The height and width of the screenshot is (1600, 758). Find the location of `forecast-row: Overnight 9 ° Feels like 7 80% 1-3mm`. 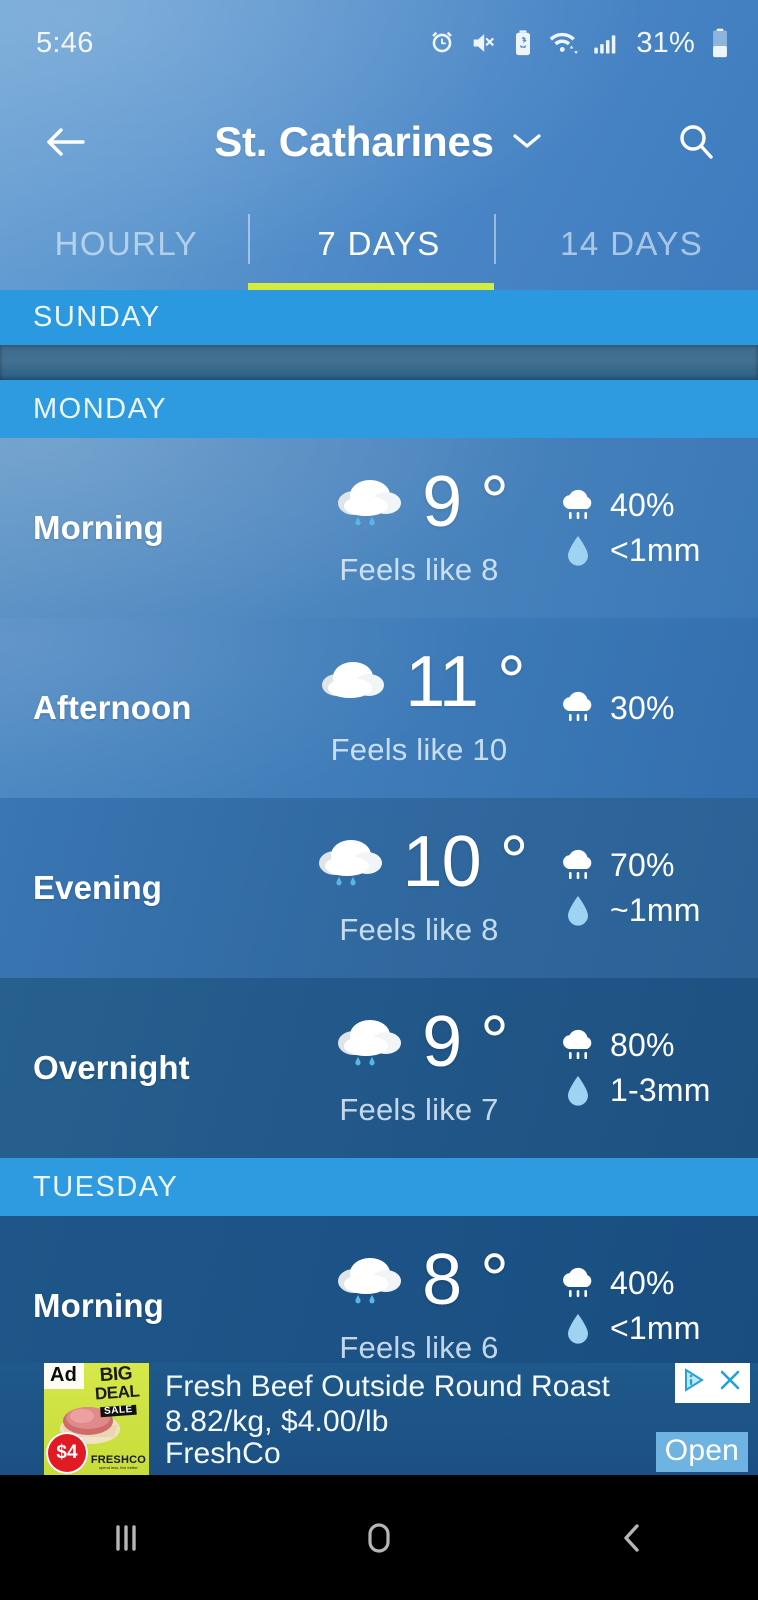

forecast-row: Overnight 9 ° Feels like 7 80% 1-3mm is located at coordinates (379, 1068).